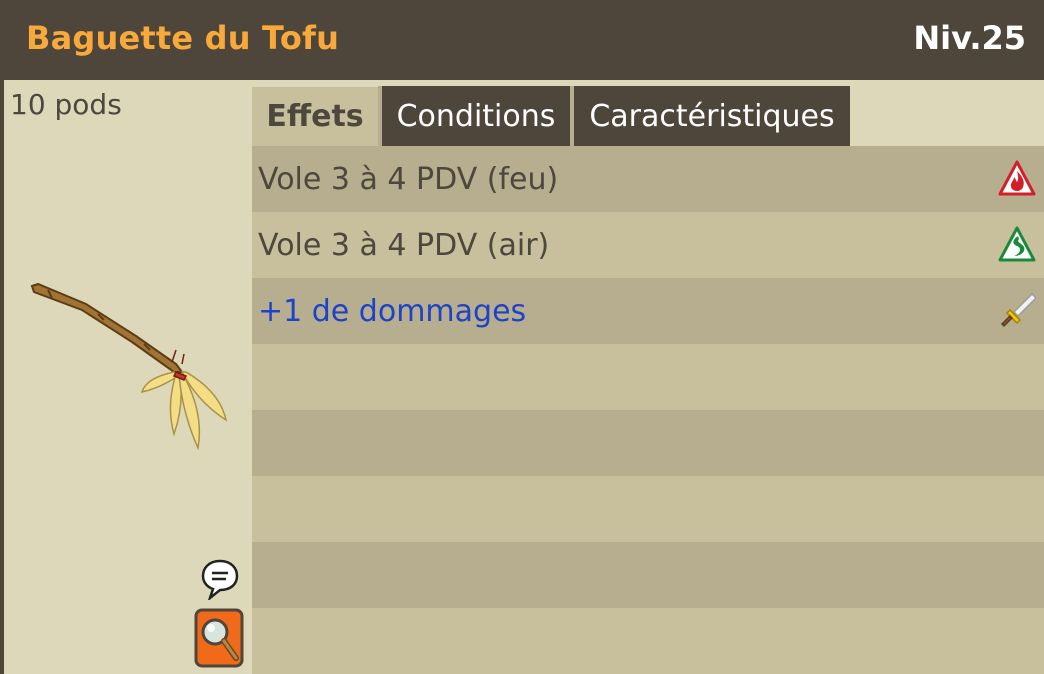 This screenshot has width=1044, height=674. I want to click on effect-text: +1 de dommages, so click(392, 311).